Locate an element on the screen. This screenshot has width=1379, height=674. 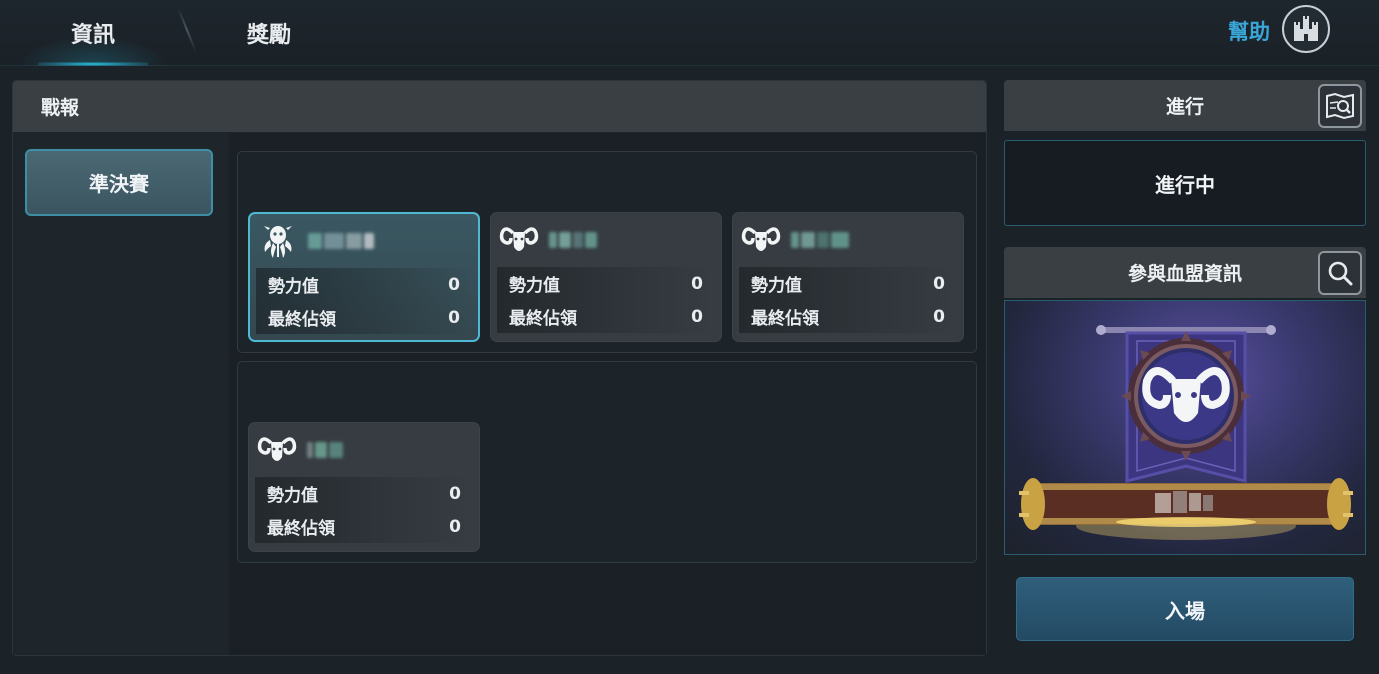
octopus-emblem-icon is located at coordinates (278, 241).